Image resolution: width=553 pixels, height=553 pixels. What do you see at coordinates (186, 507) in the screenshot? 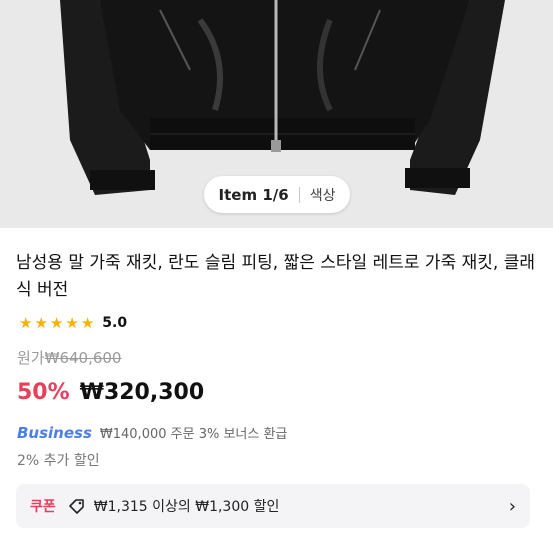
I see `coupon-text: ₩1,315 이상의 ₩1,300 할인` at bounding box center [186, 507].